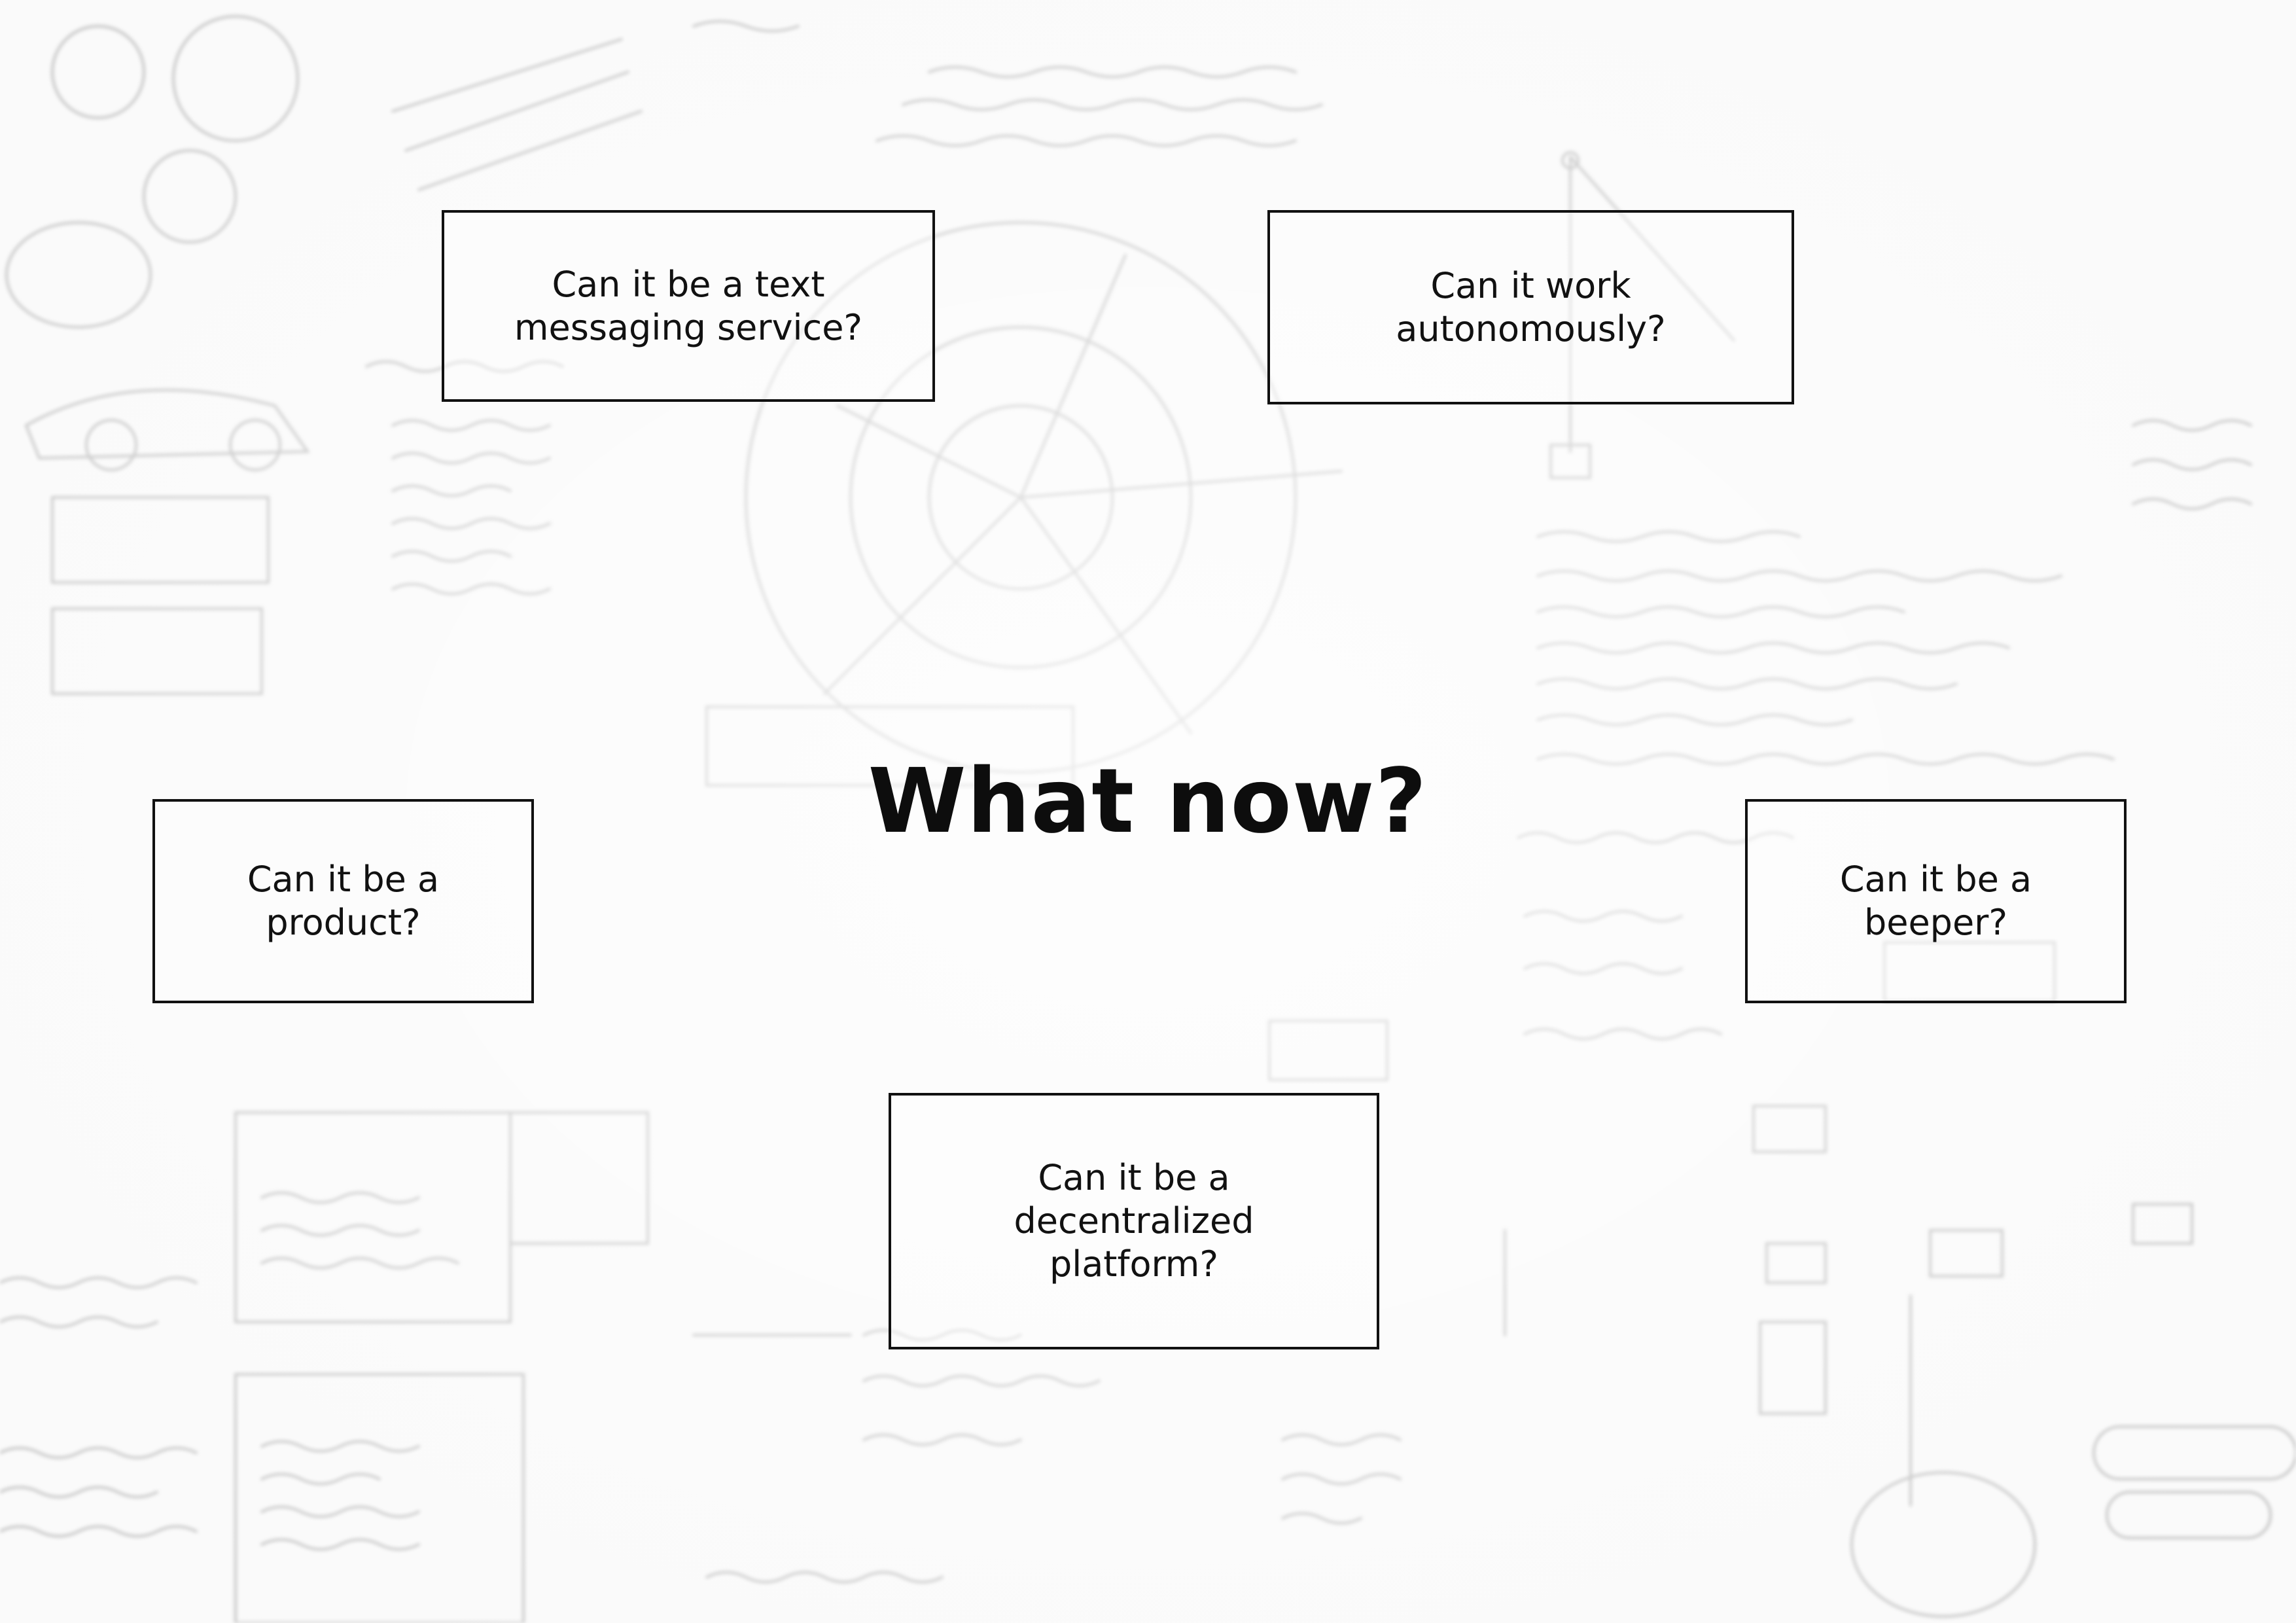 This screenshot has height=1623, width=2296. What do you see at coordinates (1936, 901) in the screenshot?
I see `question-box-beeper: Can it be a beeper?` at bounding box center [1936, 901].